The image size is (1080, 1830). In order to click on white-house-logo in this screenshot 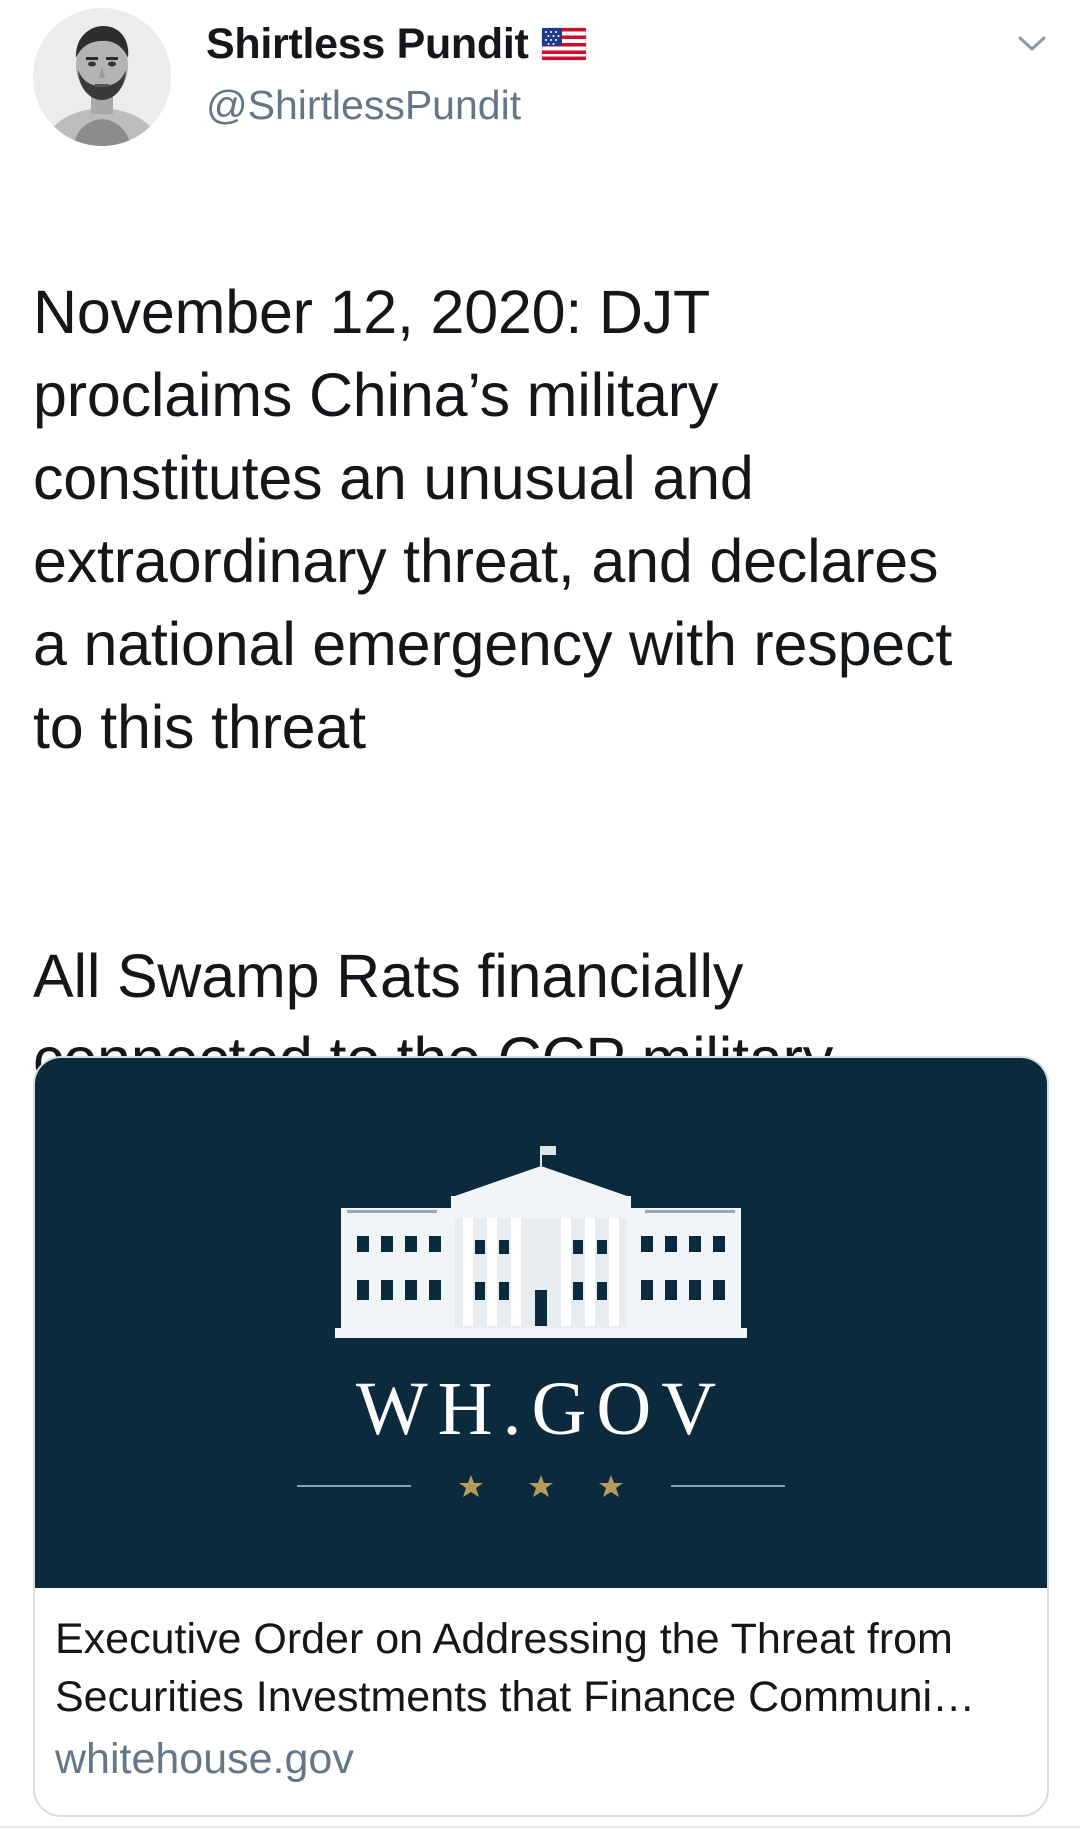, I will do `click(541, 1321)`.